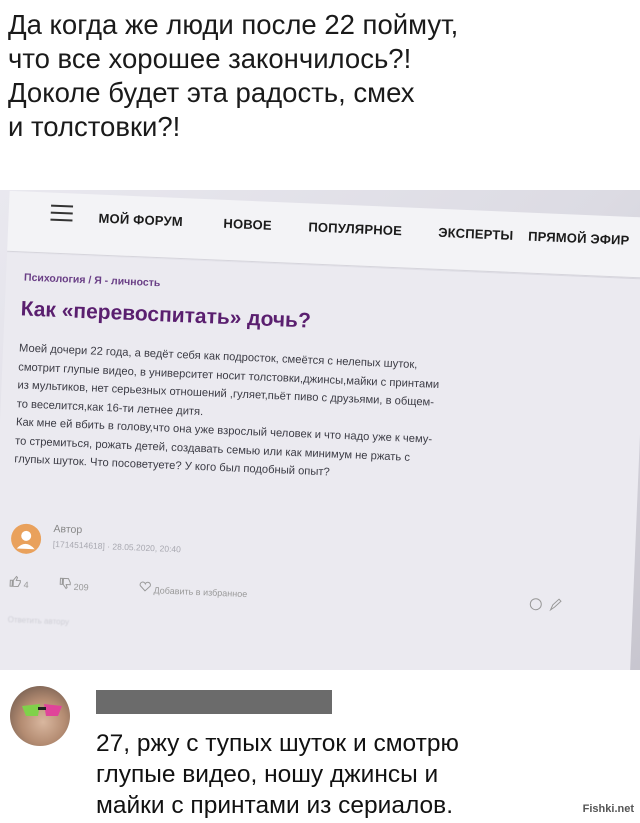  What do you see at coordinates (42, 710) in the screenshot?
I see `sunglasses-icon` at bounding box center [42, 710].